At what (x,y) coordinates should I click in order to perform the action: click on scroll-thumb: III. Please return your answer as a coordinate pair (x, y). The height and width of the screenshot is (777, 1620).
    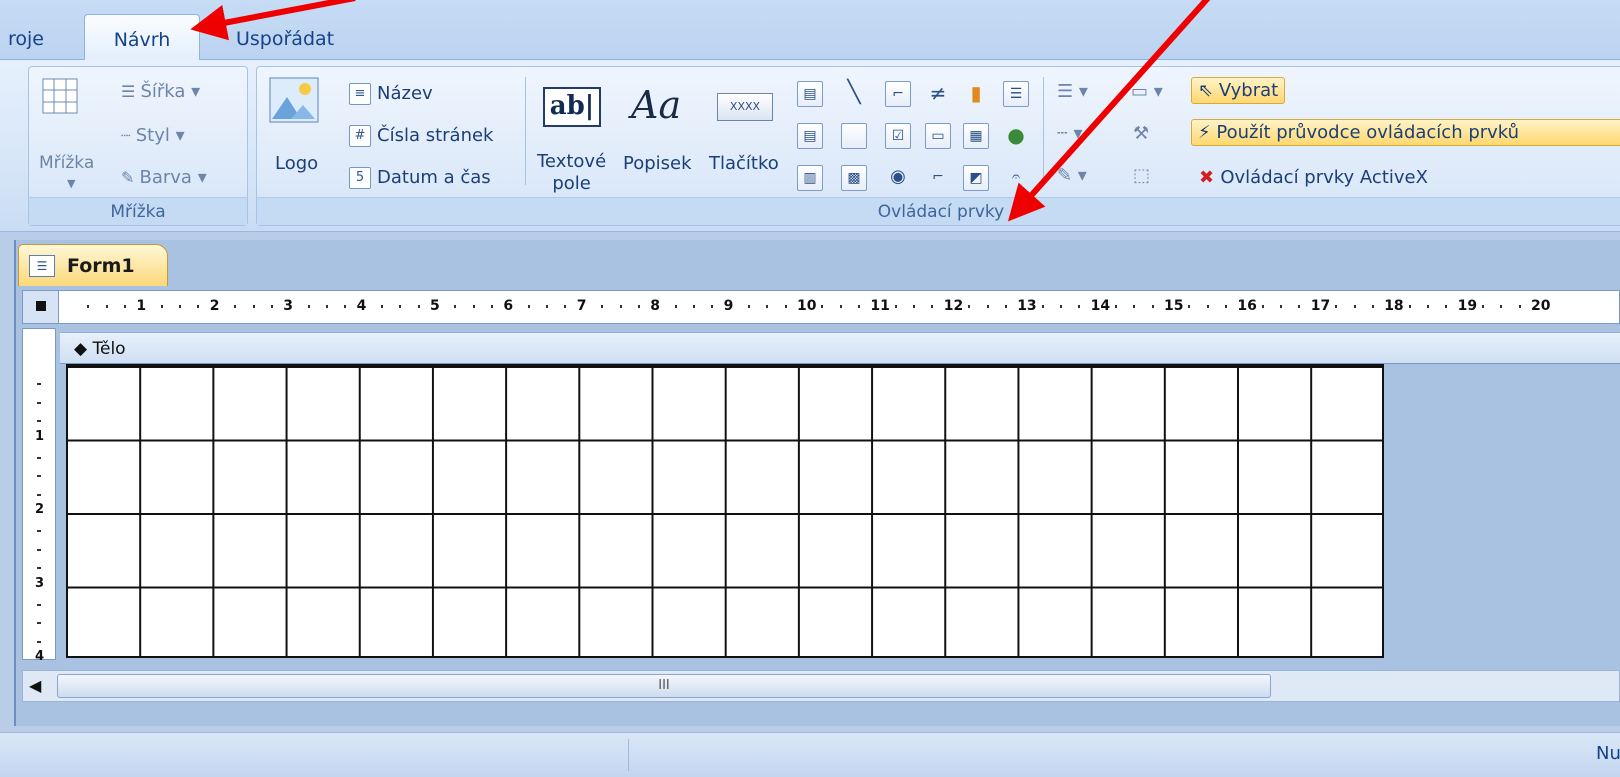
    Looking at the image, I should click on (664, 686).